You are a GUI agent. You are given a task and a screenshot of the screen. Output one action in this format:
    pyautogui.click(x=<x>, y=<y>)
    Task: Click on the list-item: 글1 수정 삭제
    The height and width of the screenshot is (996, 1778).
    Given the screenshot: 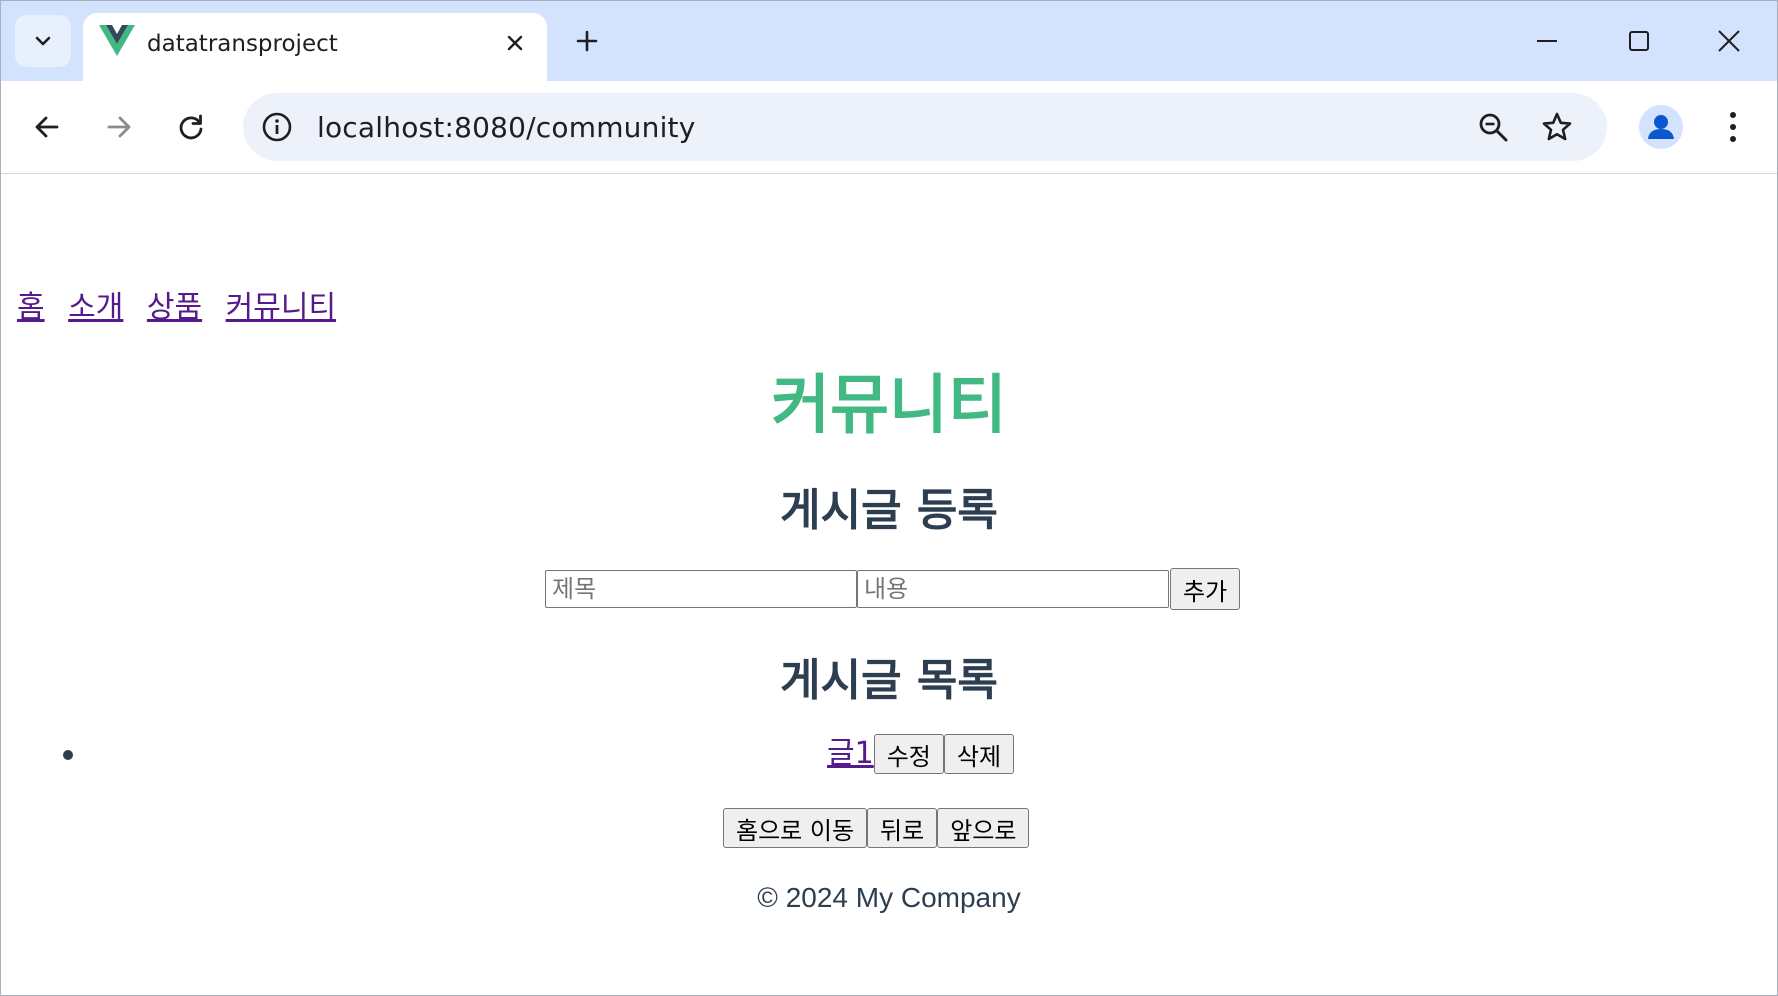 What is the action you would take?
    pyautogui.click(x=921, y=754)
    